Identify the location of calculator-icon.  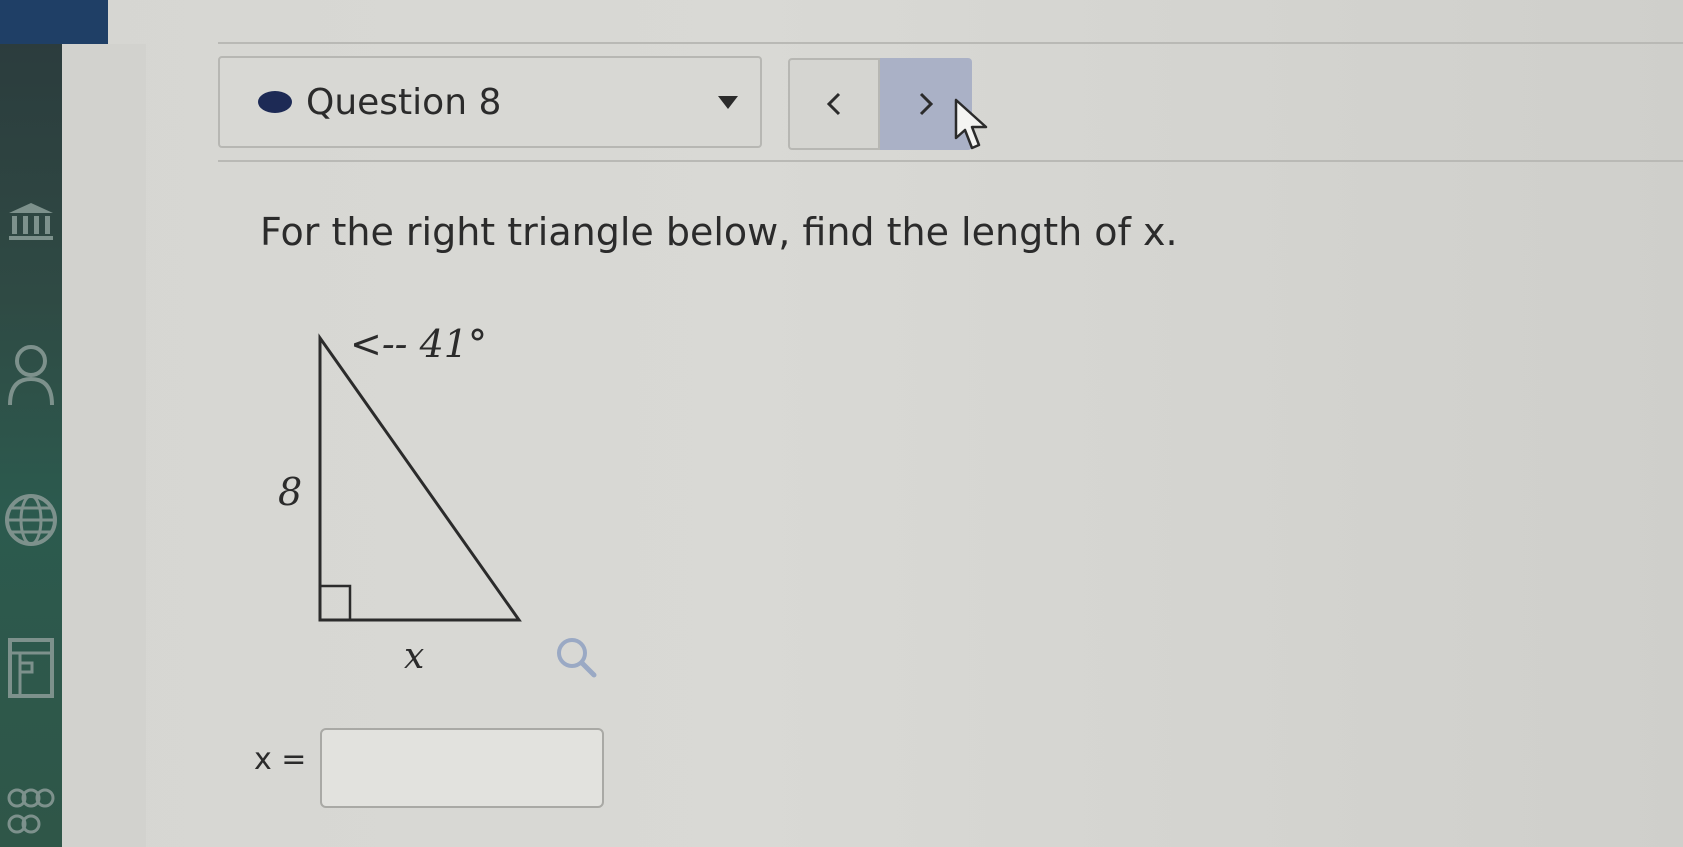
(31, 668).